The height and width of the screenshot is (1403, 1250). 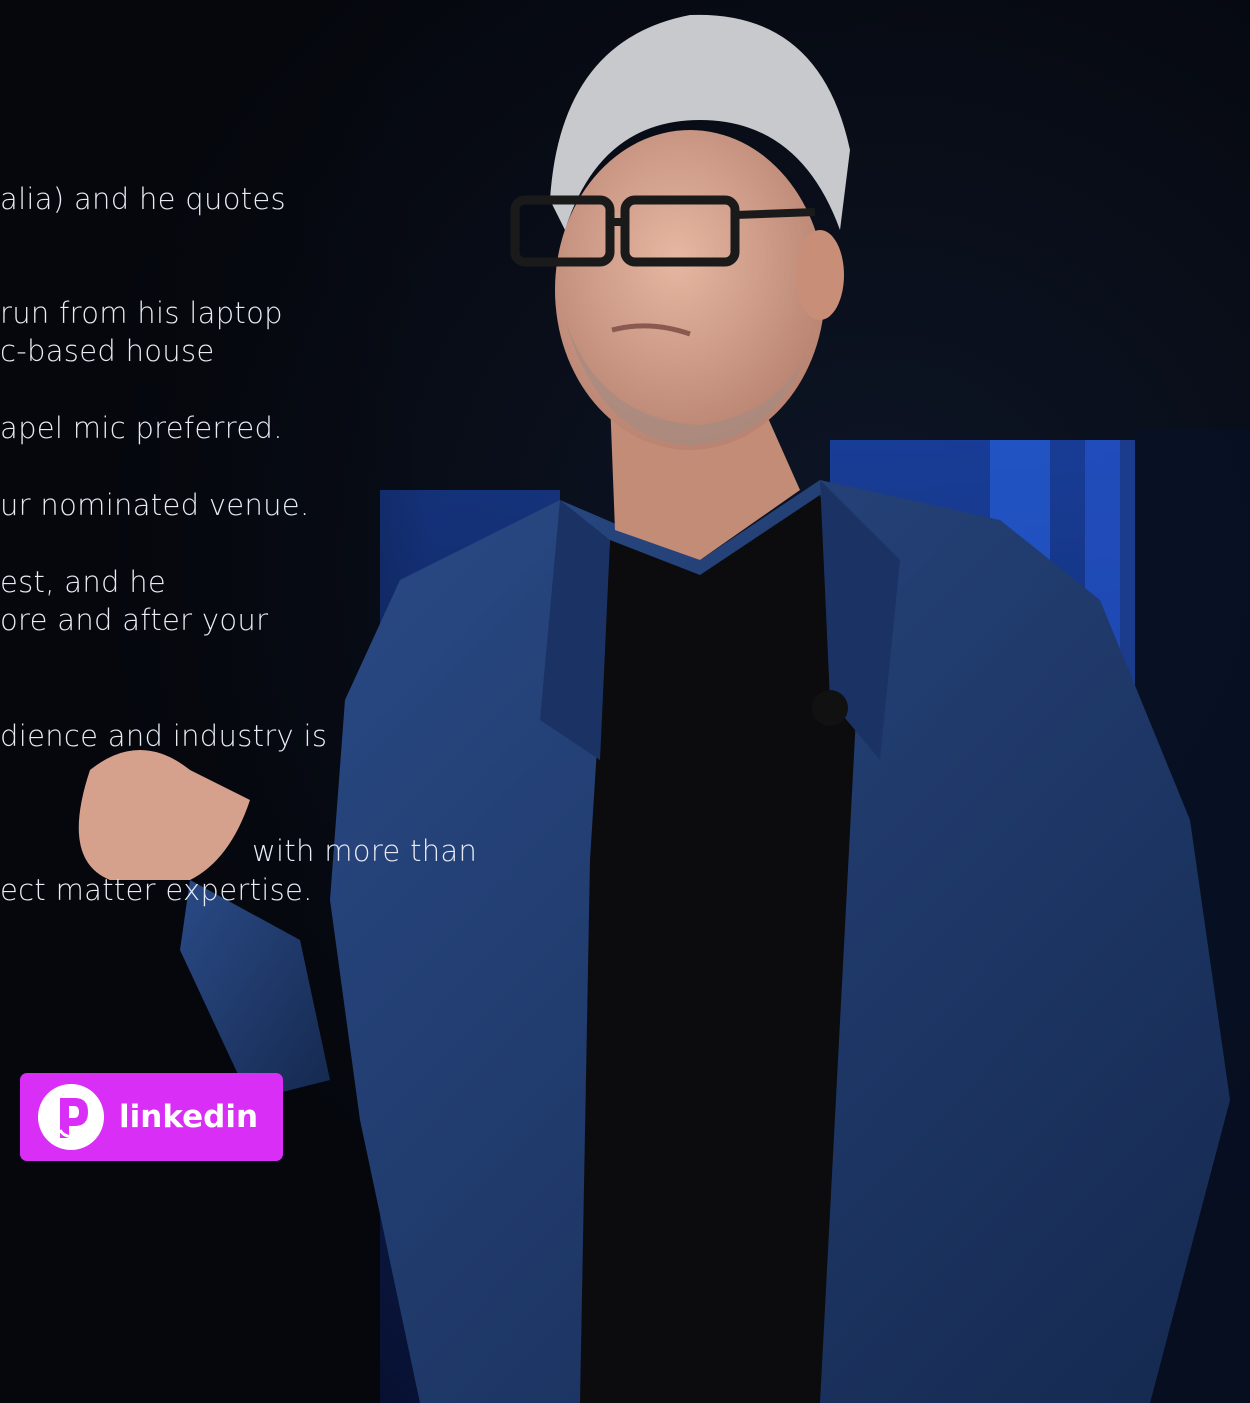 What do you see at coordinates (107, 351) in the screenshot?
I see `bio-line: c-based house` at bounding box center [107, 351].